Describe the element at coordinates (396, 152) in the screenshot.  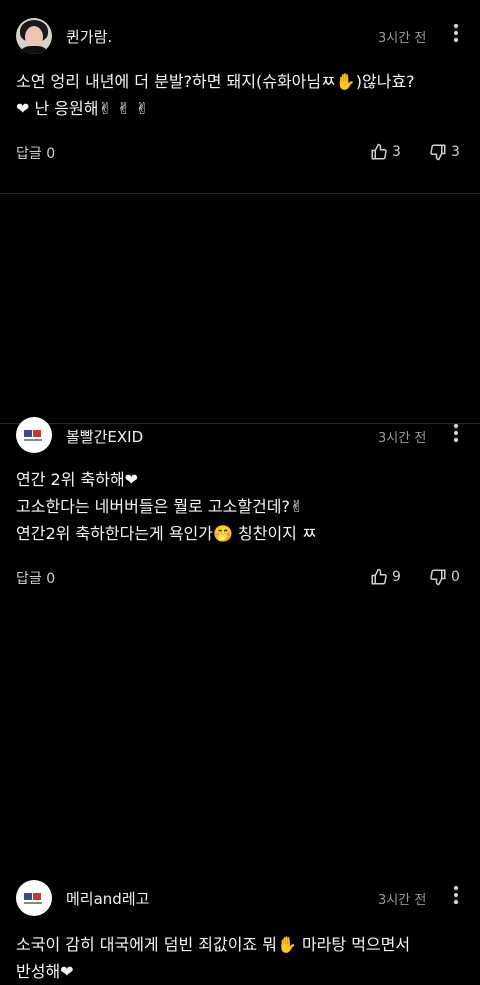
I see `like-count: 3` at that location.